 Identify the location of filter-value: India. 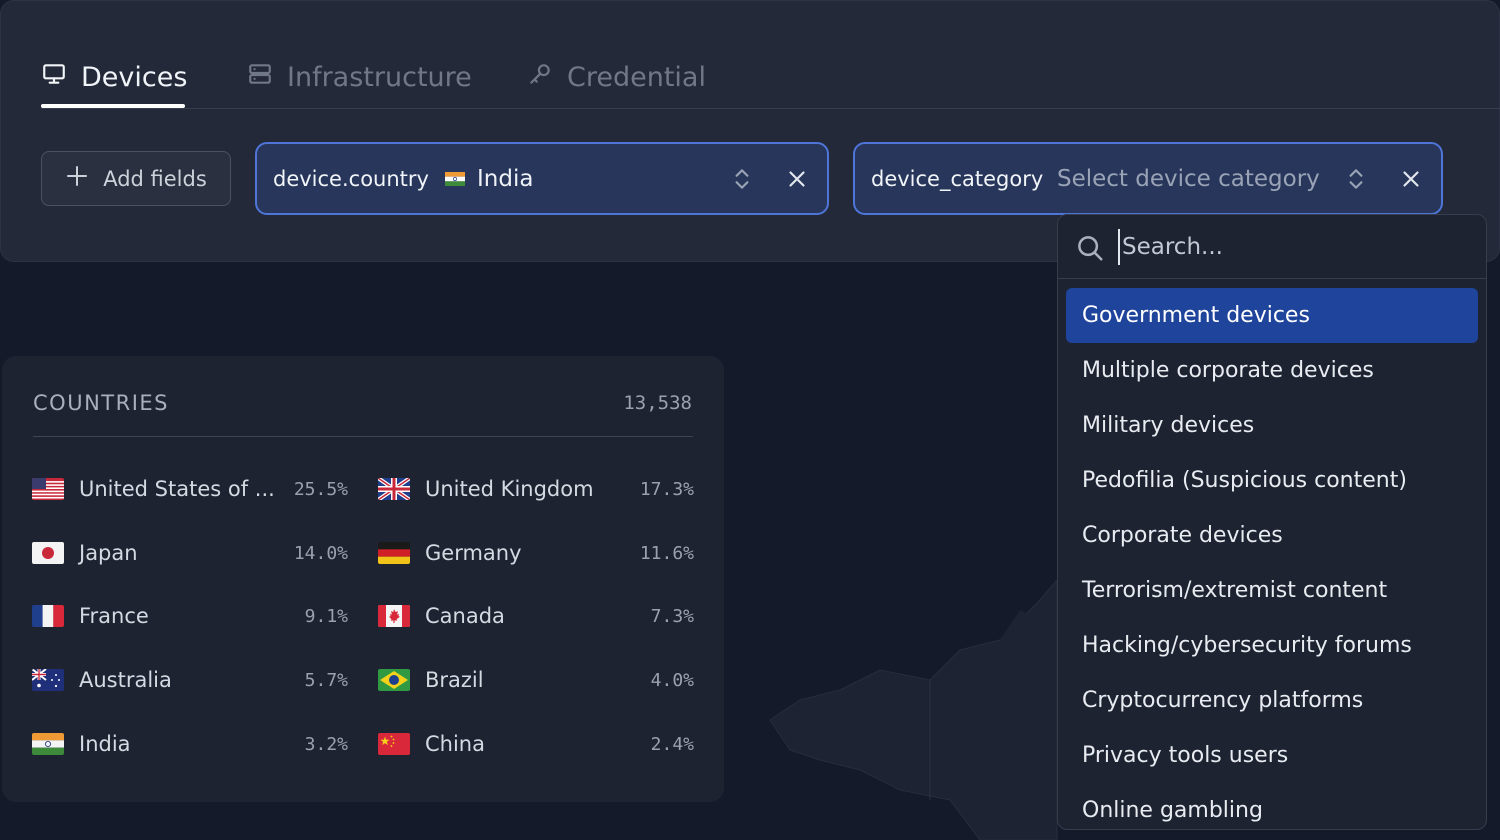
(489, 179).